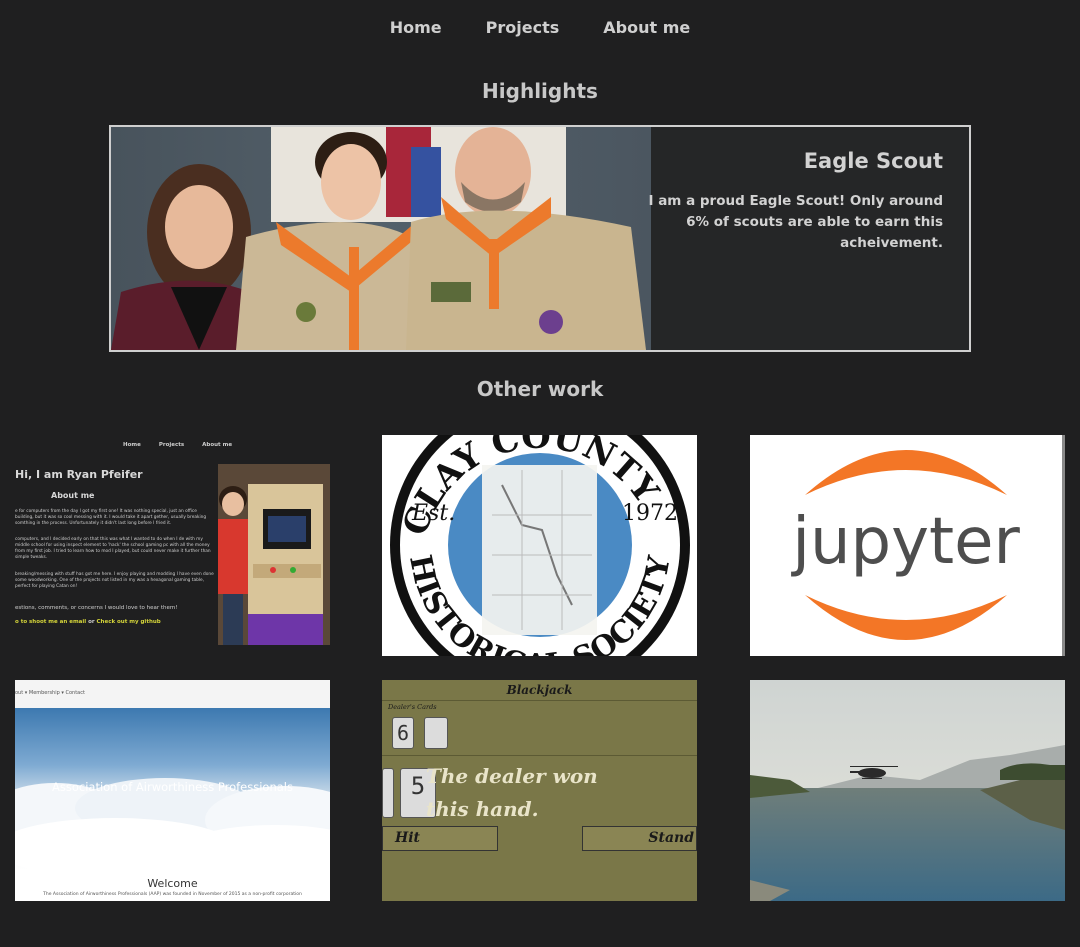  What do you see at coordinates (412, 707) in the screenshot?
I see `dealer-label: Dealer's Cards` at bounding box center [412, 707].